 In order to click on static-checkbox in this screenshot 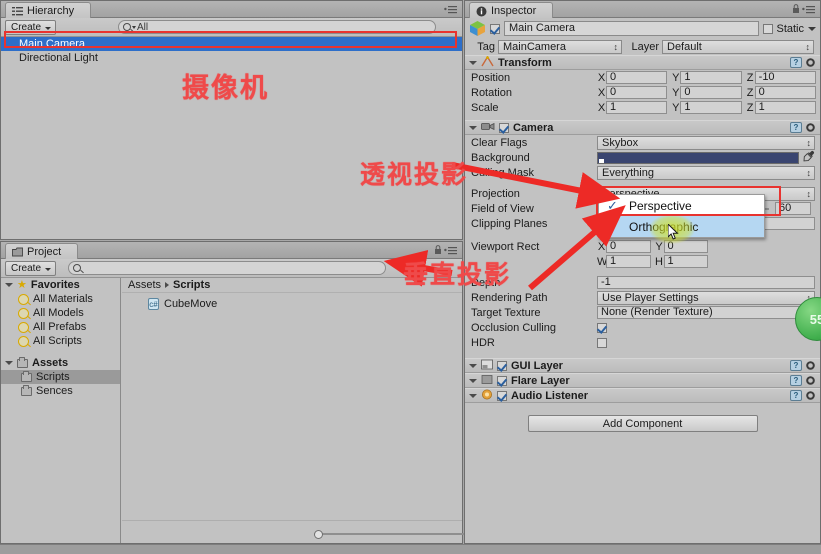, I will do `click(768, 28)`.